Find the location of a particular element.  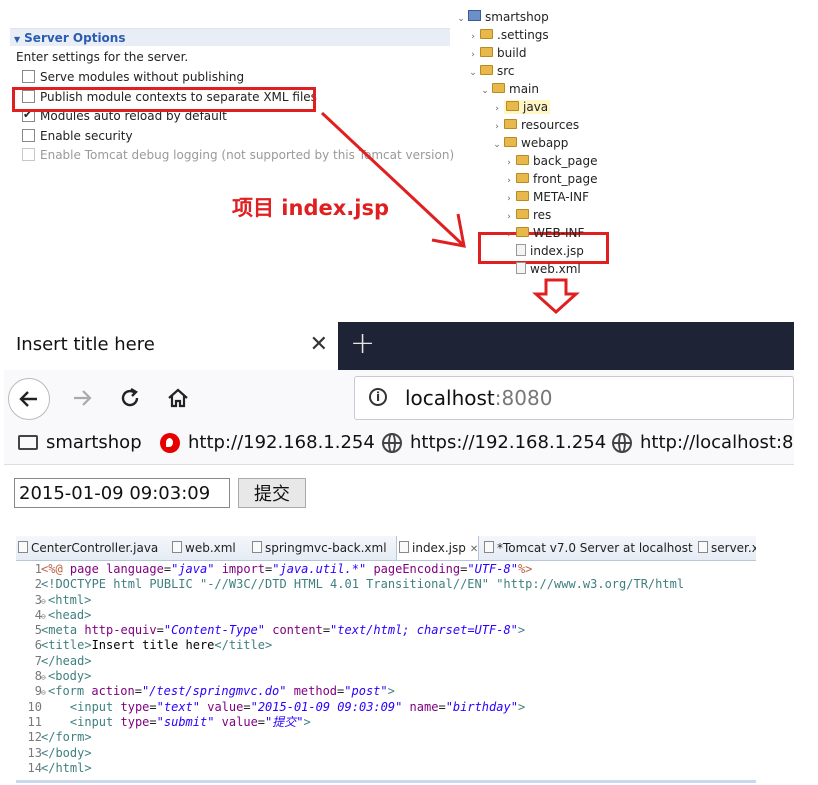

collapse-triangle-icon: ▼ is located at coordinates (17, 39).